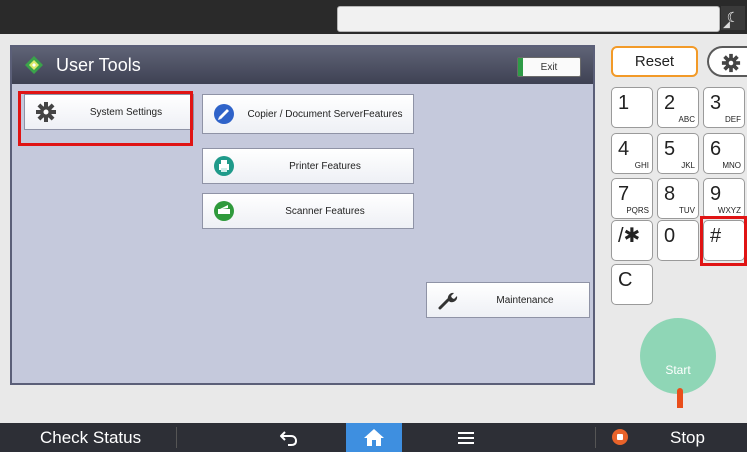 This screenshot has height=452, width=747. I want to click on copier-document-server-features-button: Copier / Document Server Features, so click(308, 114).